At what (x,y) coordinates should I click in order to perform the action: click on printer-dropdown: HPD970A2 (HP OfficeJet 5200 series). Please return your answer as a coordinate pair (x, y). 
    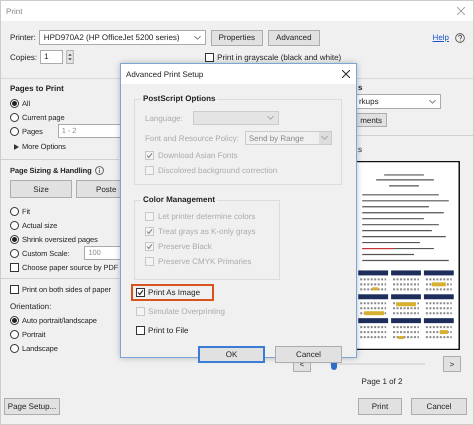
    Looking at the image, I should click on (122, 37).